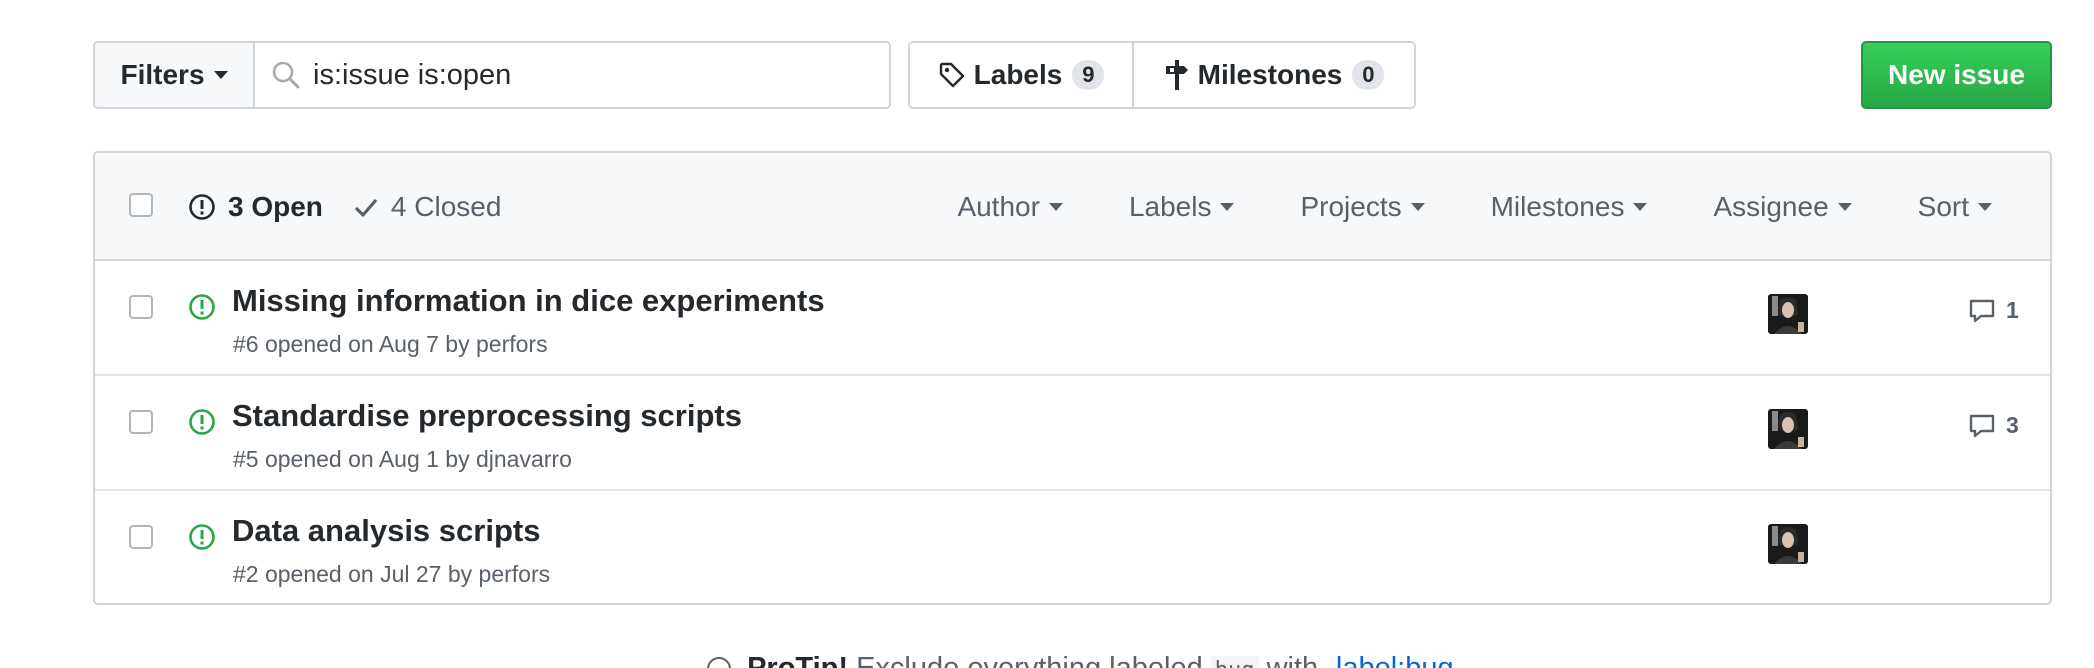 This screenshot has height=668, width=2094. Describe the element at coordinates (1029, 660) in the screenshot. I see `protip-text: Exclude everything labeled` at that location.